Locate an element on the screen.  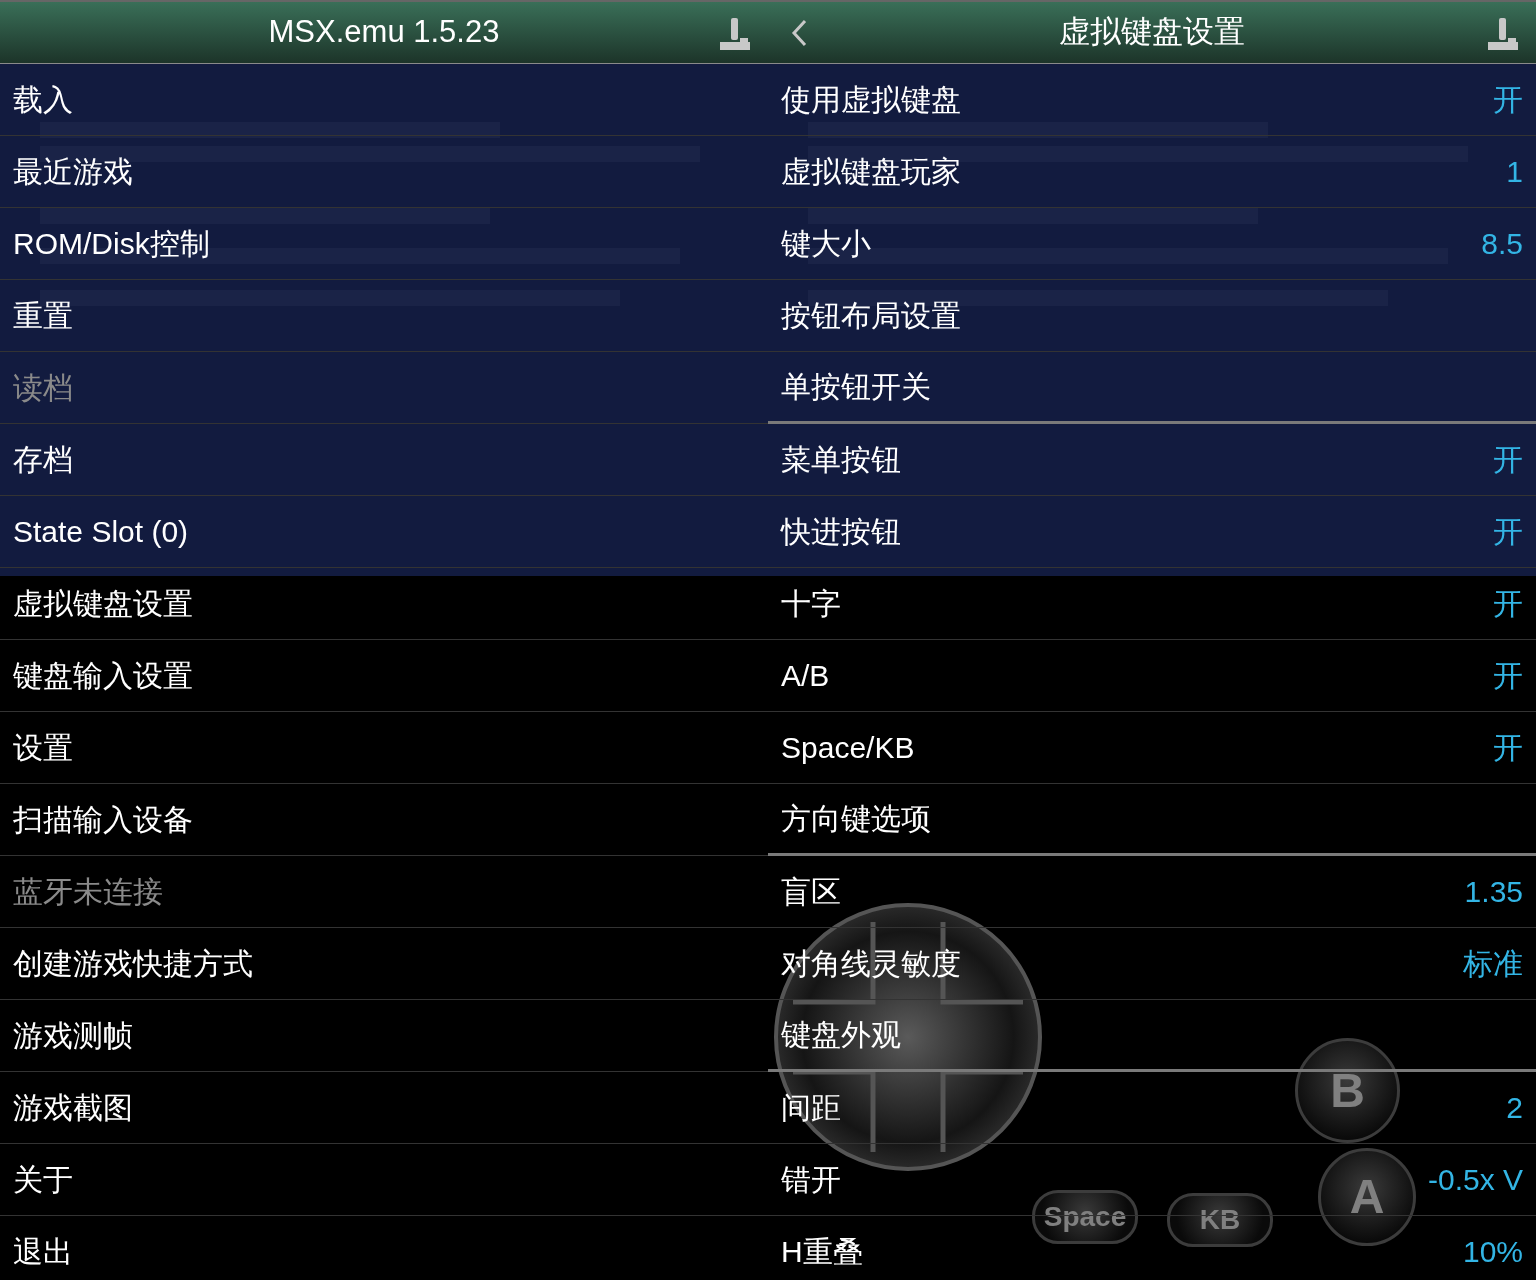
menu-item: 退出 is located at coordinates (43, 1251).